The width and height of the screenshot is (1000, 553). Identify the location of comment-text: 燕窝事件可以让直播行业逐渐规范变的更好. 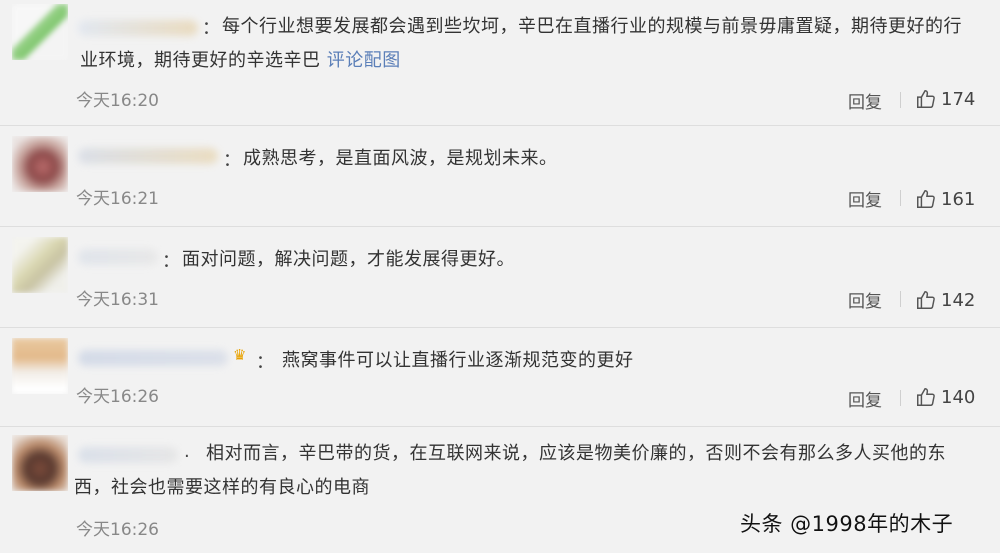
(458, 361).